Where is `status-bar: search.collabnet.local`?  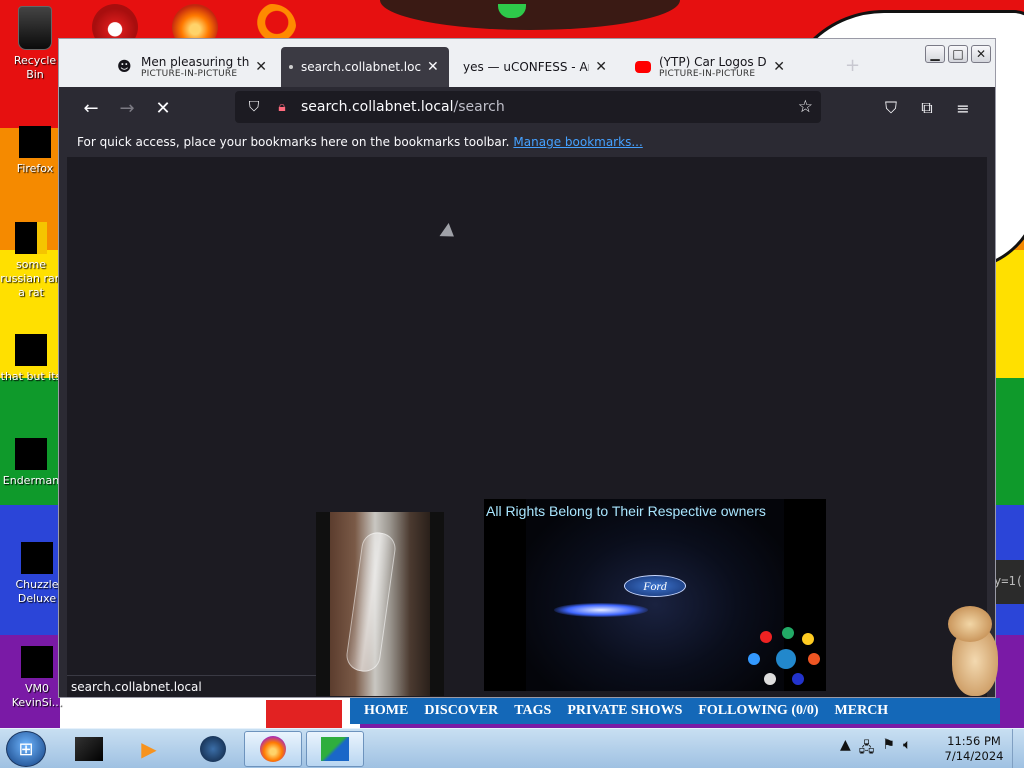
status-bar: search.collabnet.local is located at coordinates (192, 686).